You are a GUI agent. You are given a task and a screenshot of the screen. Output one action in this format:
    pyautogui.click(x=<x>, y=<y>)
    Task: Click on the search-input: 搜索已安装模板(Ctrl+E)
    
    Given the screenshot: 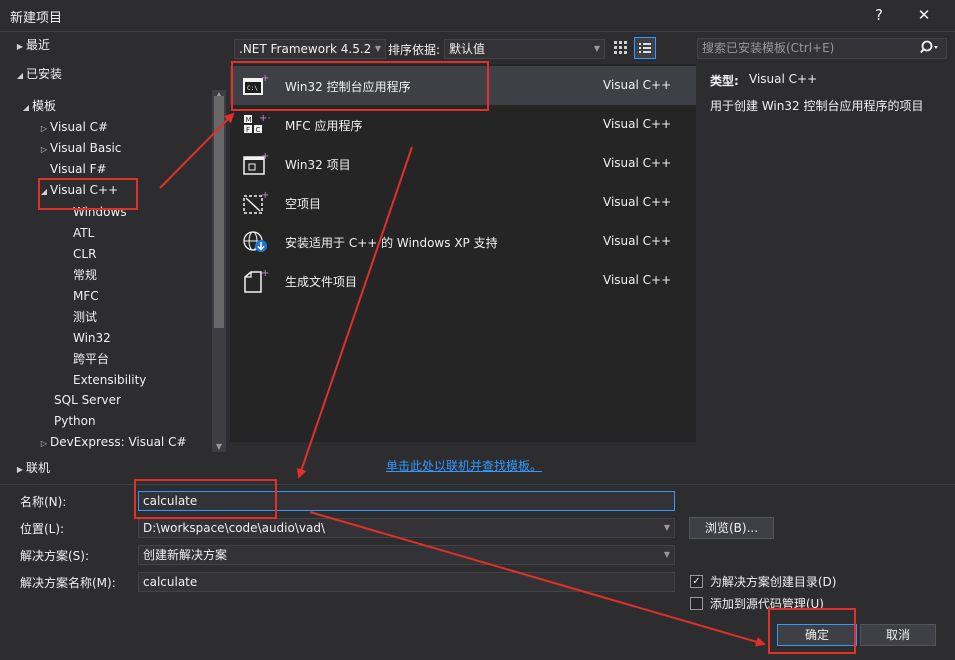 What is the action you would take?
    pyautogui.click(x=822, y=48)
    